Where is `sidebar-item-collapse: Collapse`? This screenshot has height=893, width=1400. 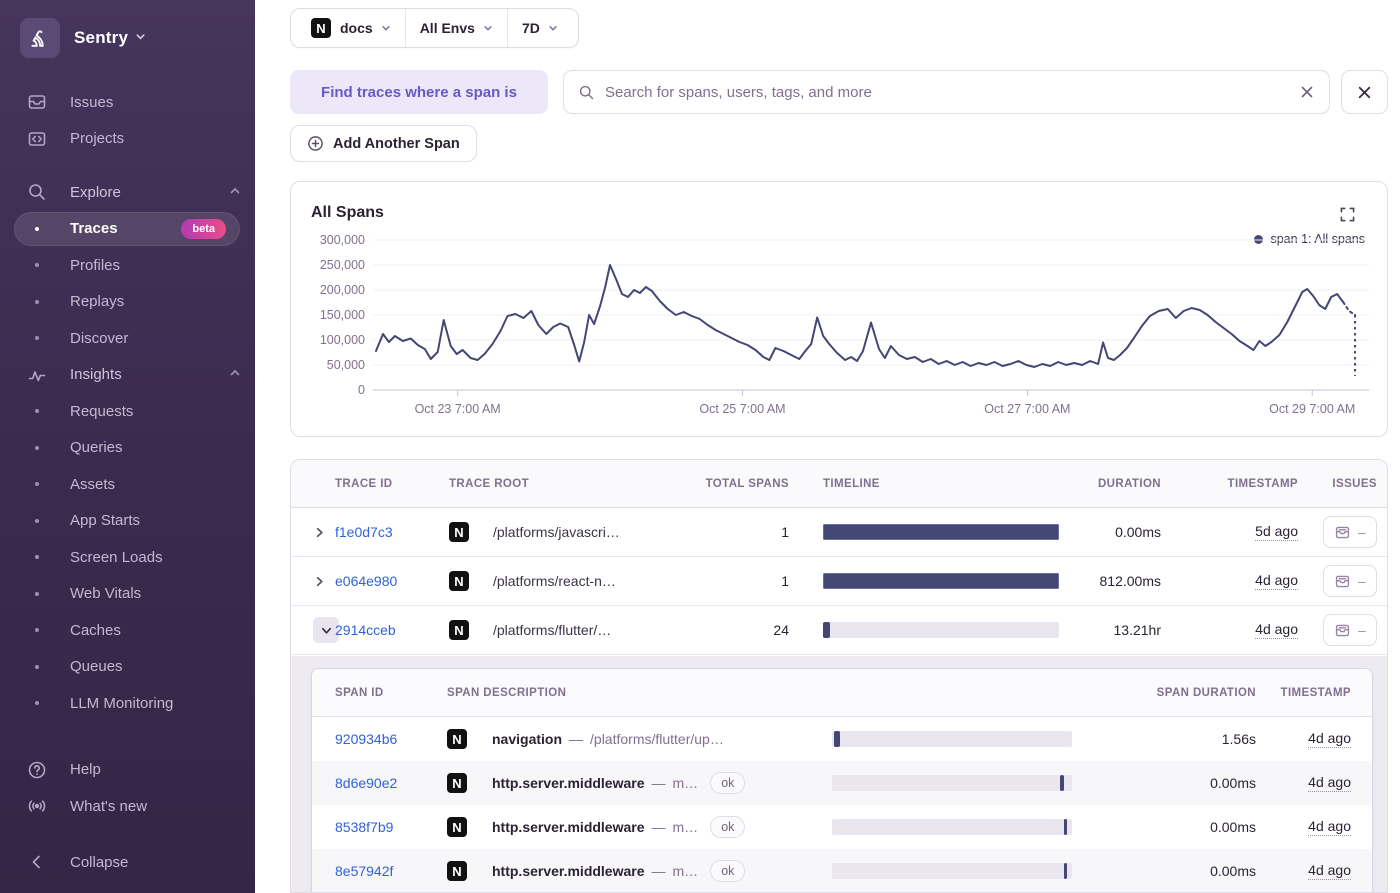 sidebar-item-collapse: Collapse is located at coordinates (127, 862).